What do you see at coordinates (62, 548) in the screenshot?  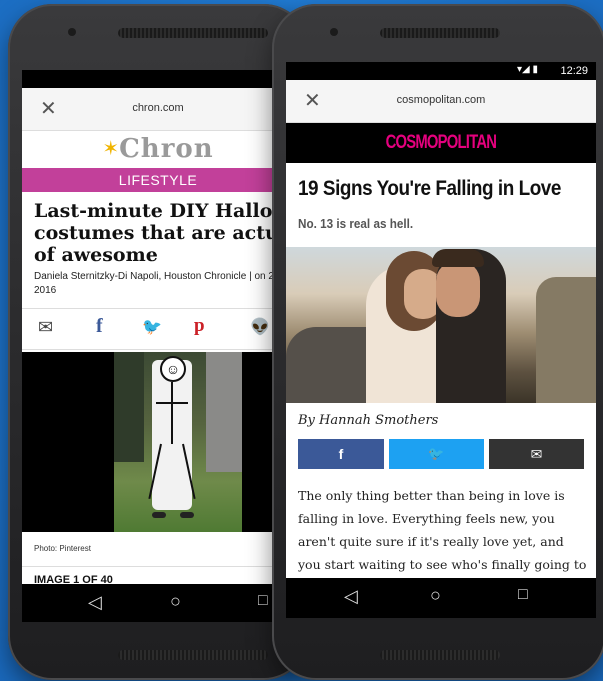 I see `photo-credit: Photo: Pinterest` at bounding box center [62, 548].